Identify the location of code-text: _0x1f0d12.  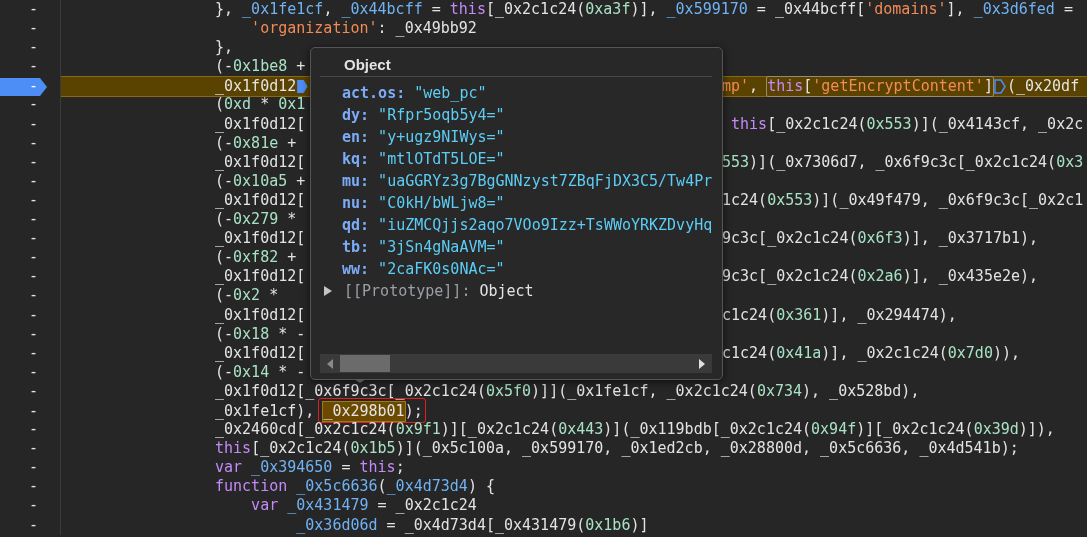
(256, 87).